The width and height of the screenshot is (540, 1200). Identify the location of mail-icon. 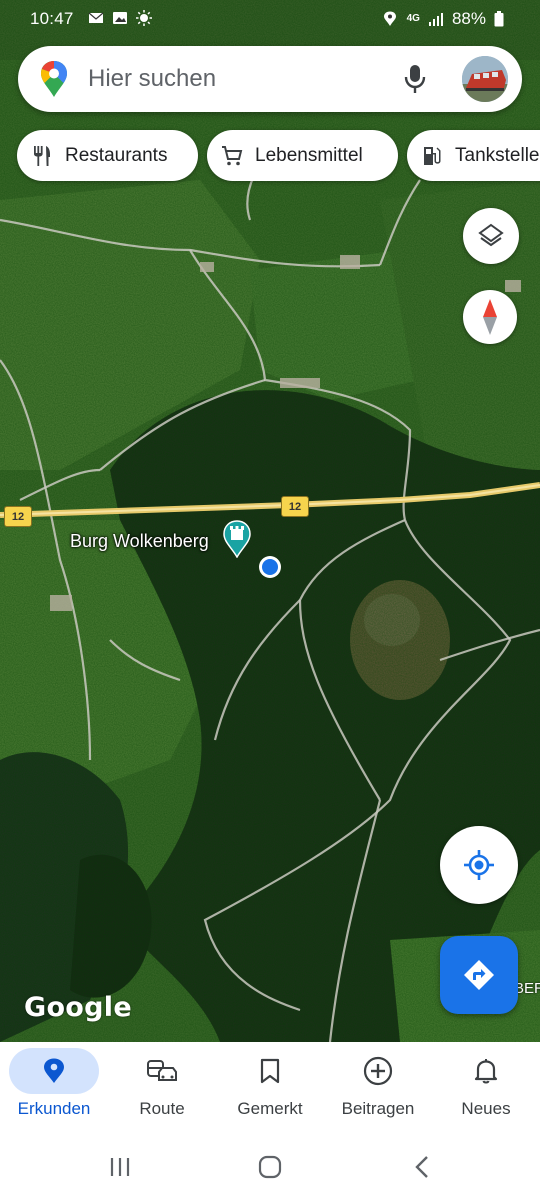
(96, 18).